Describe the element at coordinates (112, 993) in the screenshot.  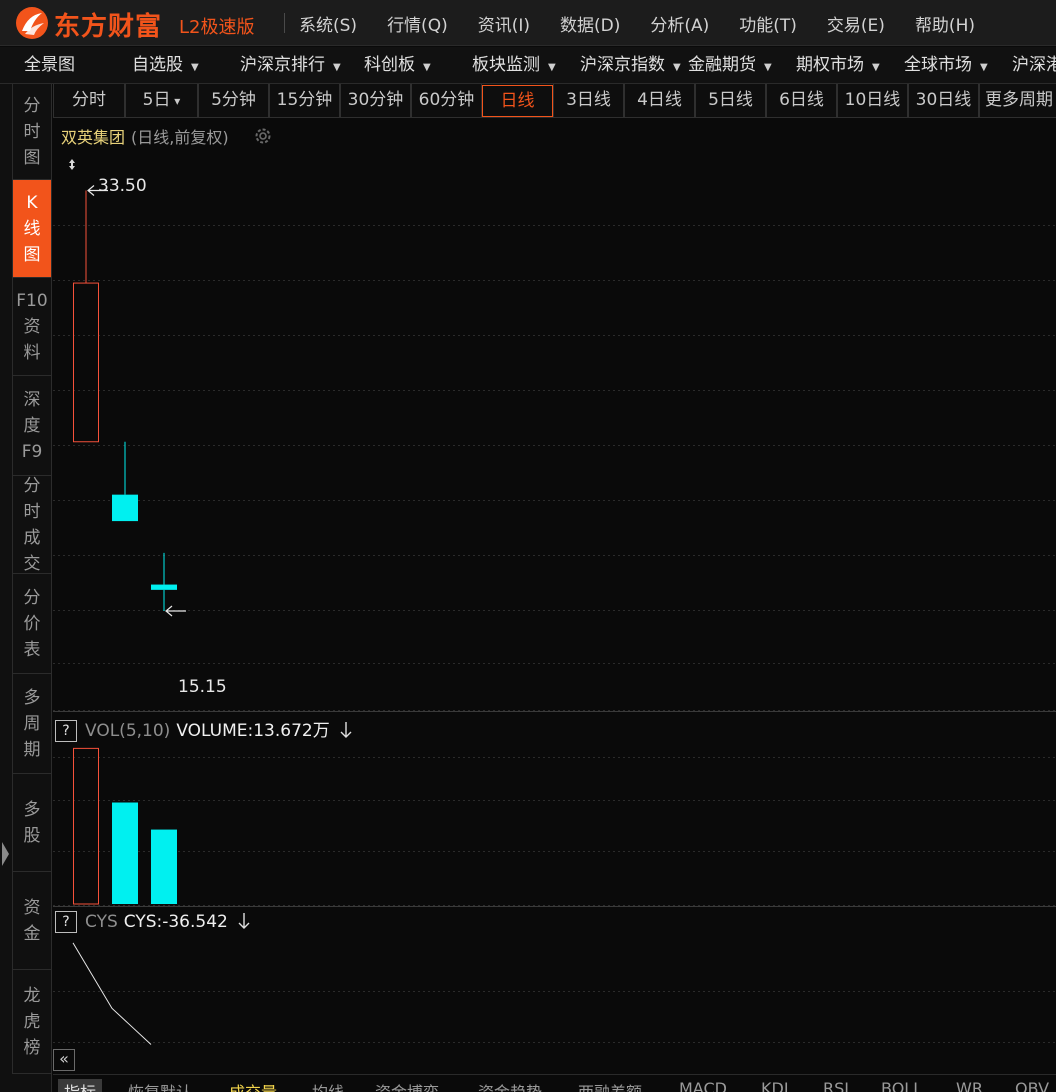
I see `cys-line-path` at that location.